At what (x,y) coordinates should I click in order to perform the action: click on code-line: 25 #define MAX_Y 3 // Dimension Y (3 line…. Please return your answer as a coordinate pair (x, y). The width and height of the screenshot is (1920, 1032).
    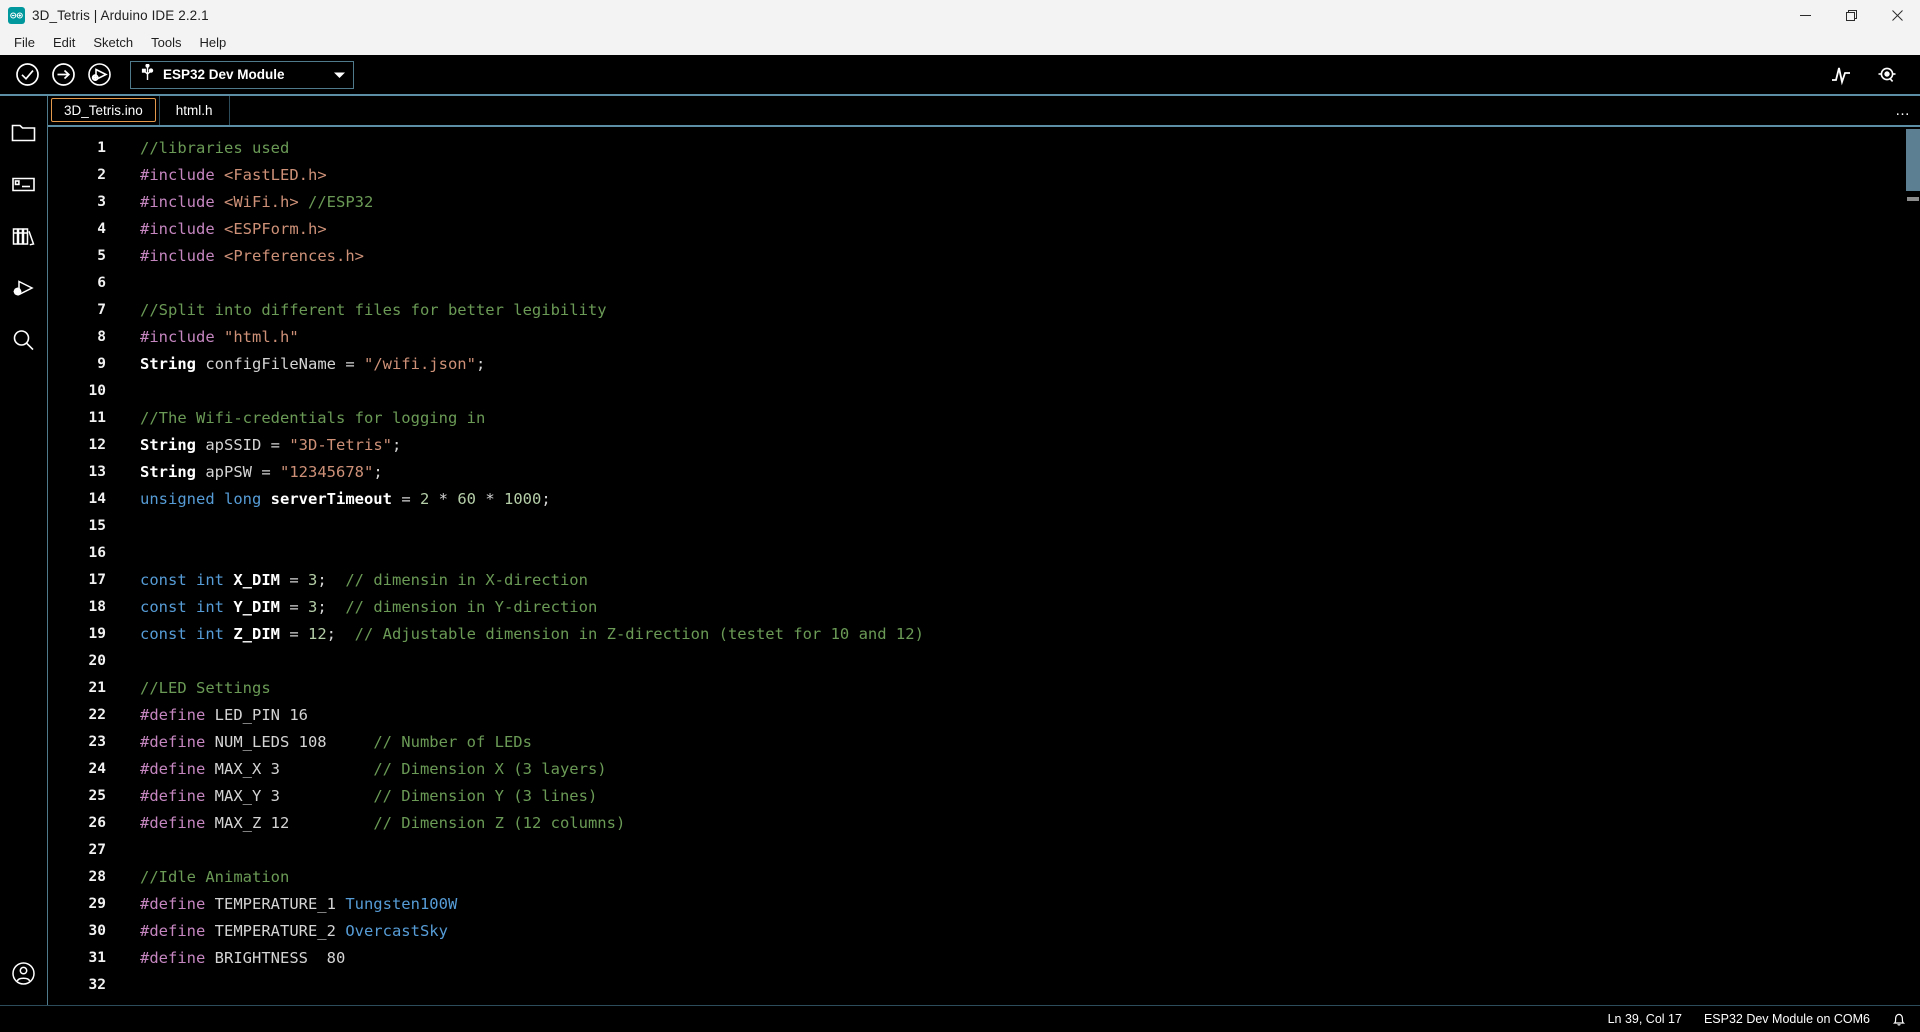
    Looking at the image, I should click on (977, 796).